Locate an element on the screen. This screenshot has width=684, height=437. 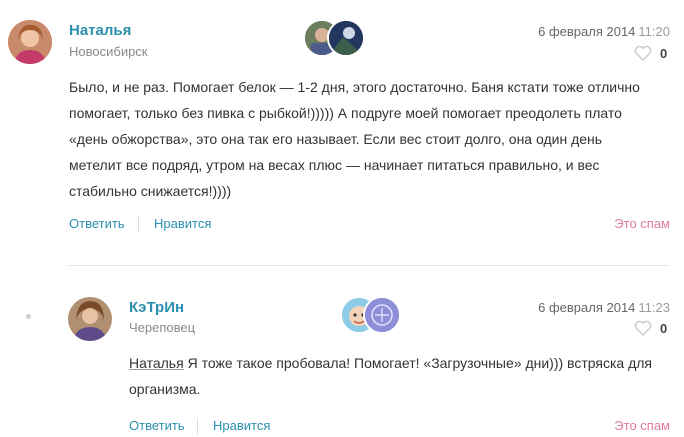
author-name: Наталья is located at coordinates (100, 30).